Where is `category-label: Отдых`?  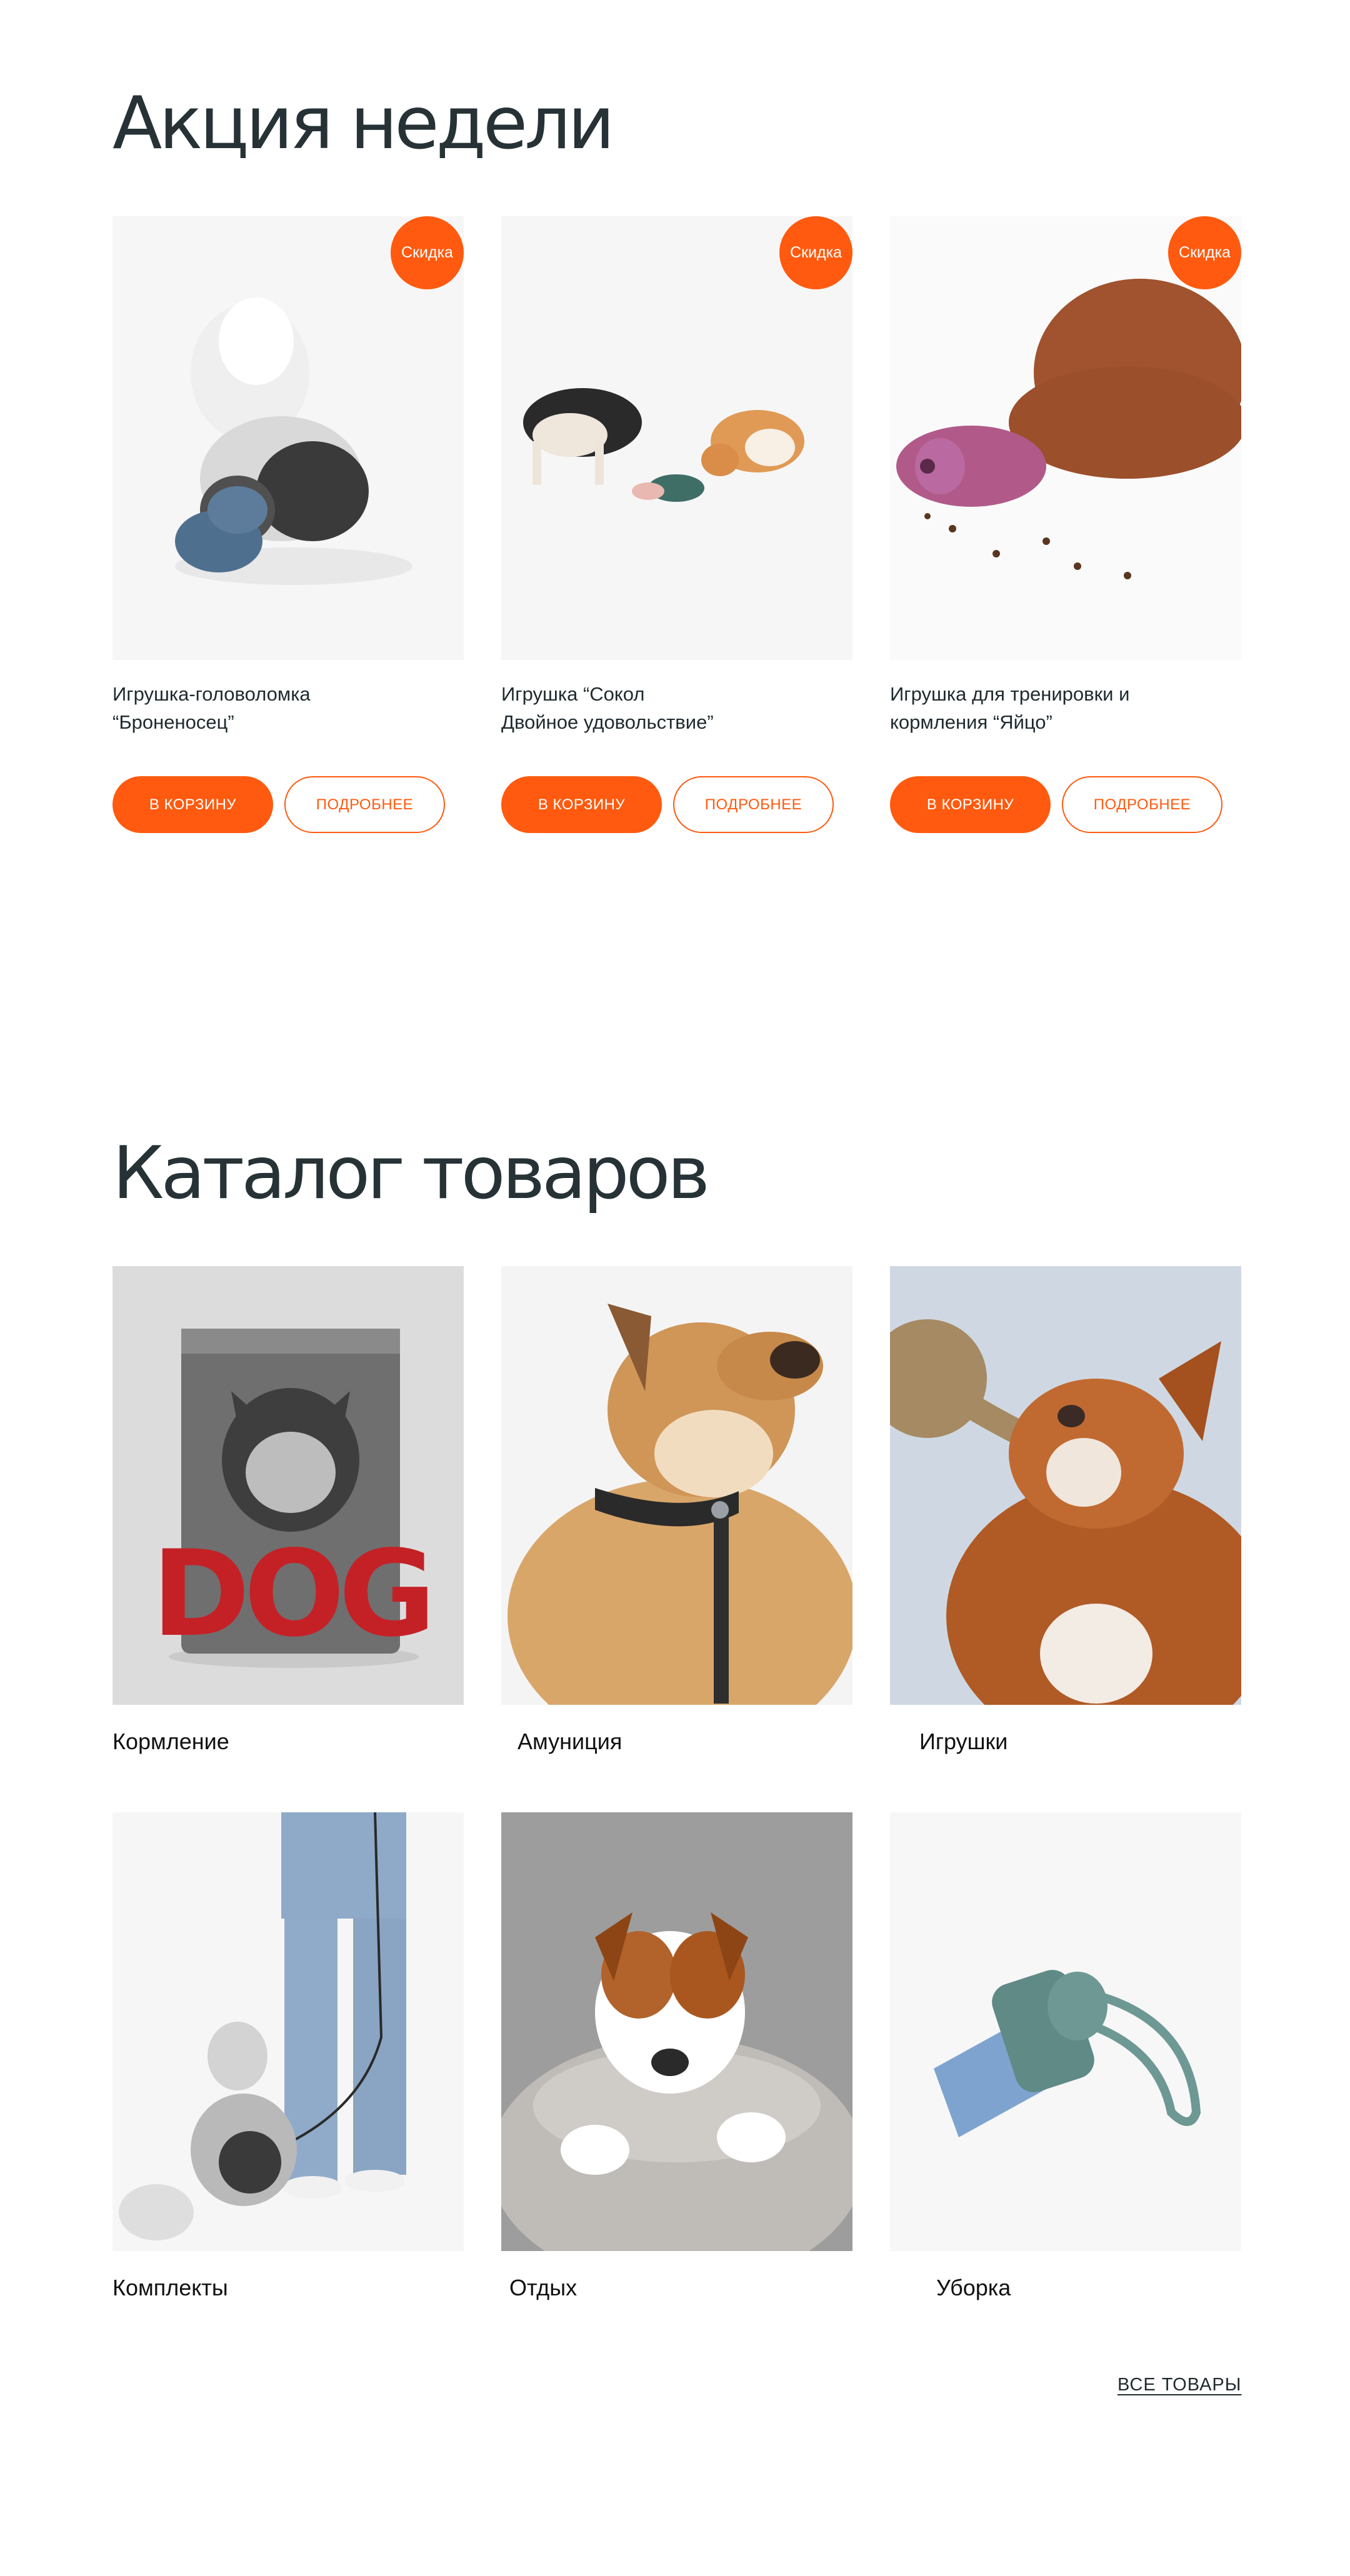
category-label: Отдых is located at coordinates (680, 2288).